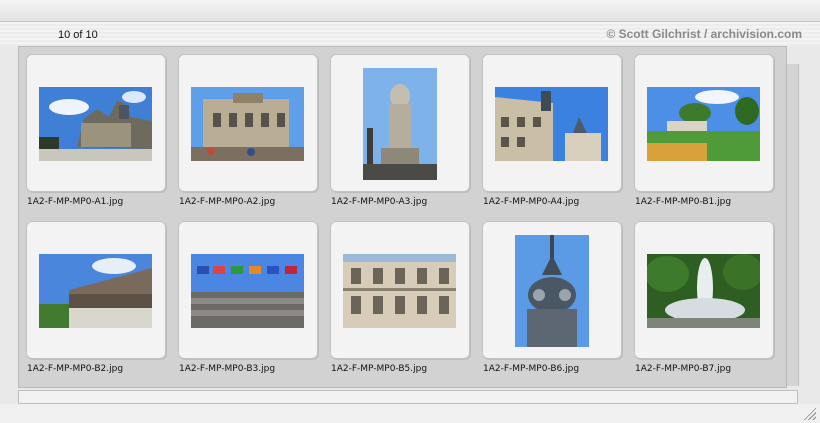  Describe the element at coordinates (75, 369) in the screenshot. I see `thumbnail-caption-6: 1A2-F-MP-MP0-B2.jpg` at that location.